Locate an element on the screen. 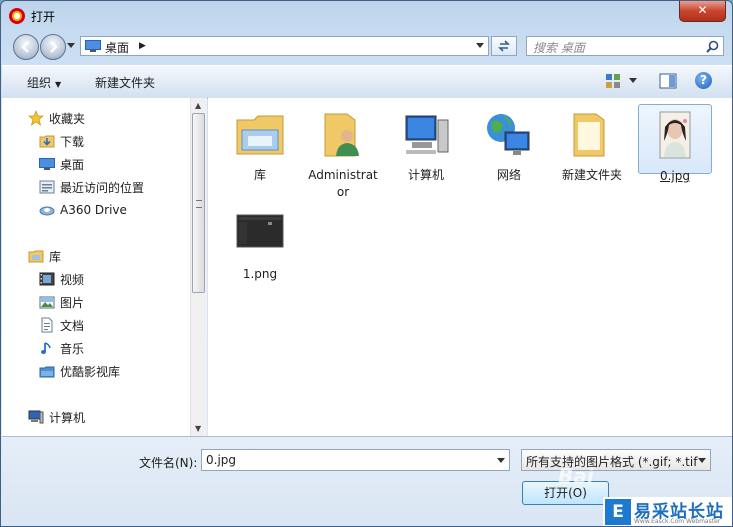  filename-dropdown-icon is located at coordinates (501, 460).